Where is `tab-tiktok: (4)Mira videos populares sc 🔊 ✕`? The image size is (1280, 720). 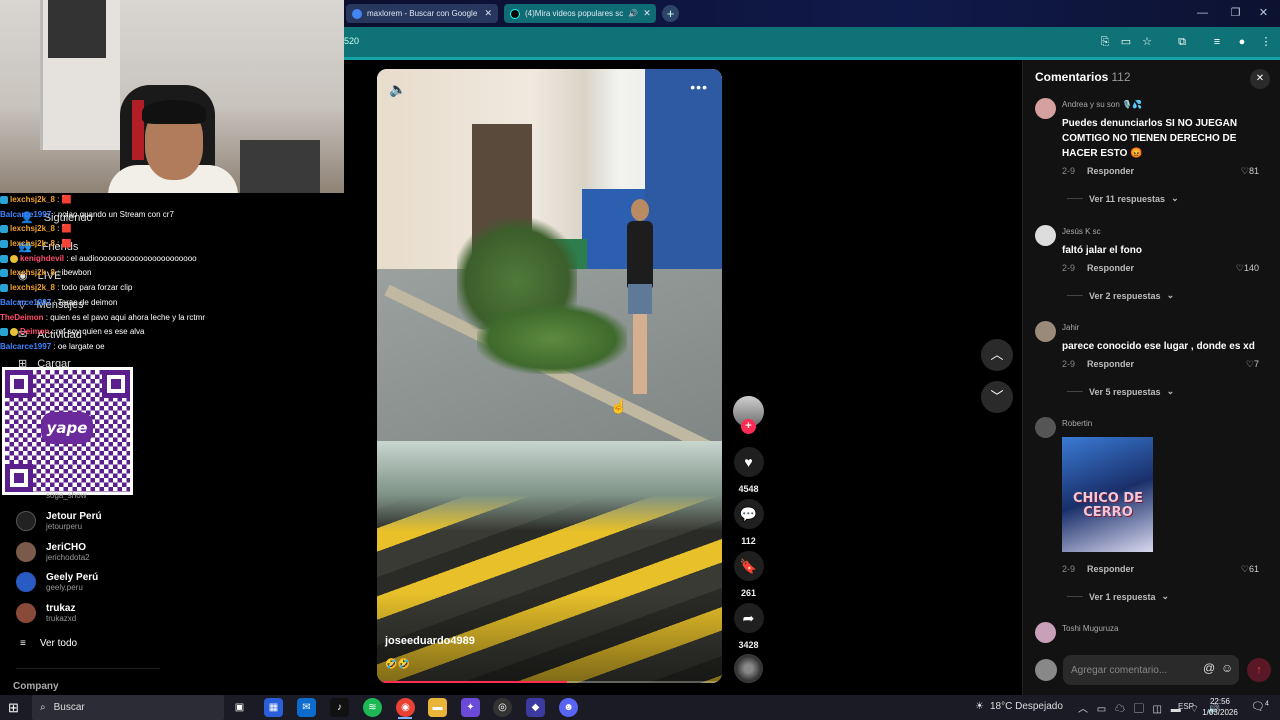 tab-tiktok: (4)Mira videos populares sc 🔊 ✕ is located at coordinates (580, 13).